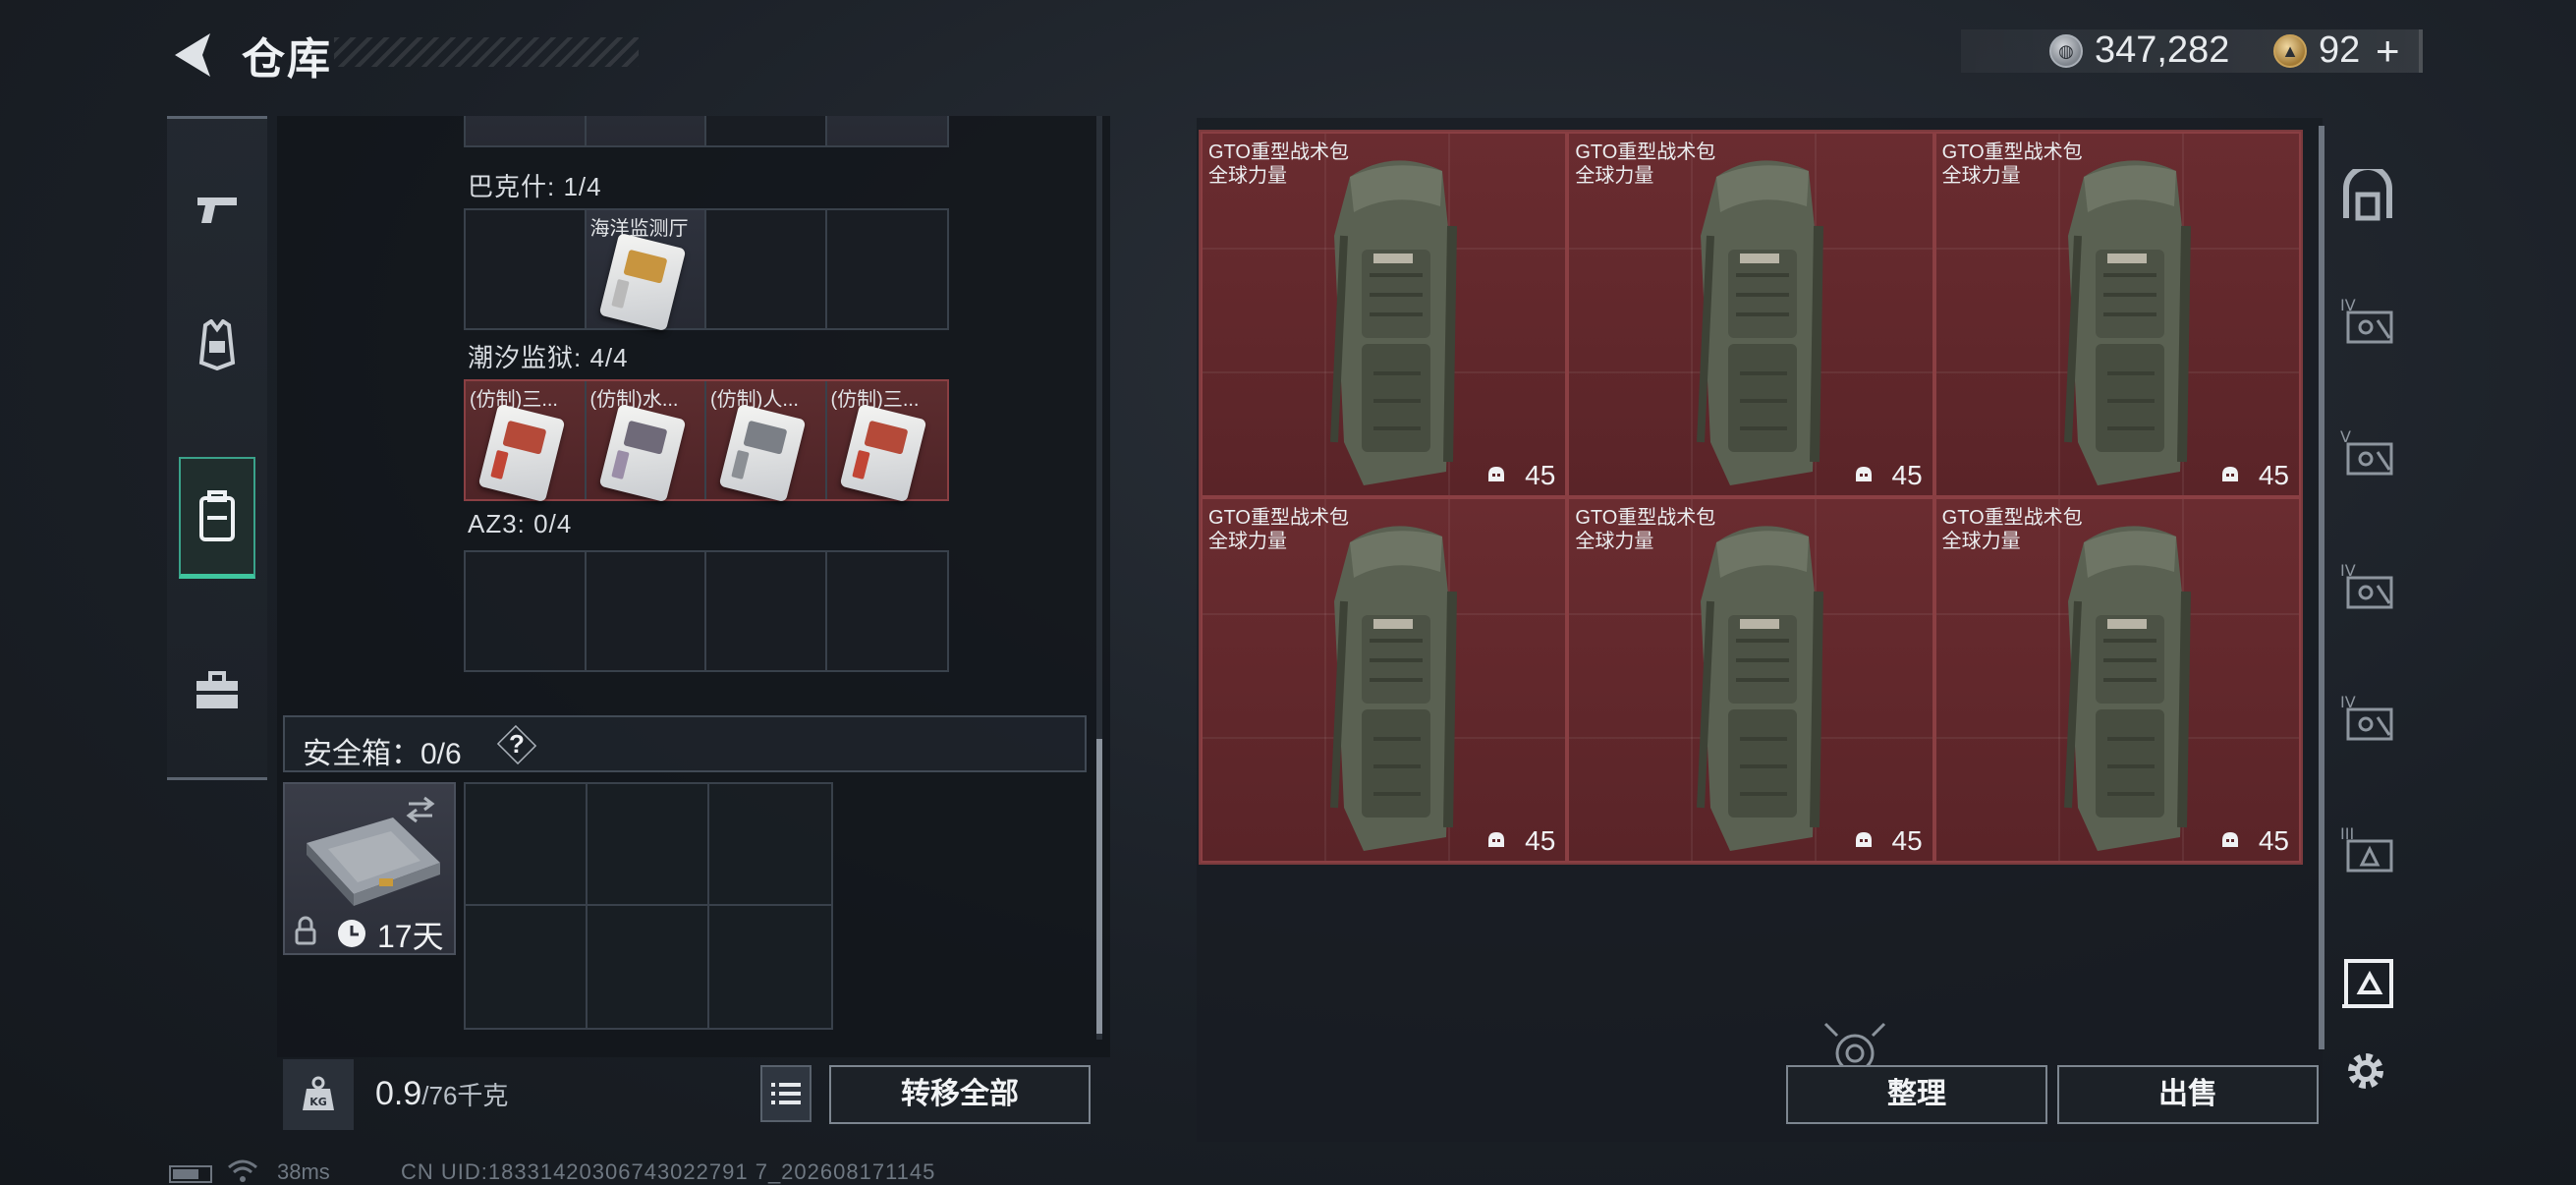 The height and width of the screenshot is (1185, 2576). I want to click on add-gold-button: +, so click(2388, 52).